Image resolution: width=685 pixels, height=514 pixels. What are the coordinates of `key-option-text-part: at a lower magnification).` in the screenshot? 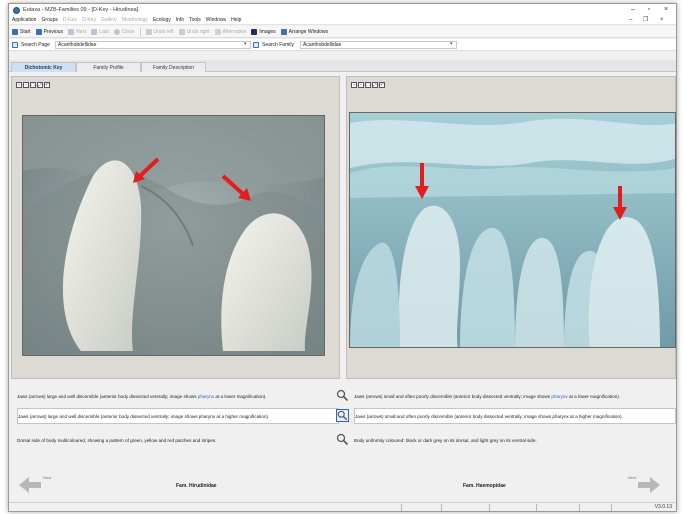 It's located at (594, 396).